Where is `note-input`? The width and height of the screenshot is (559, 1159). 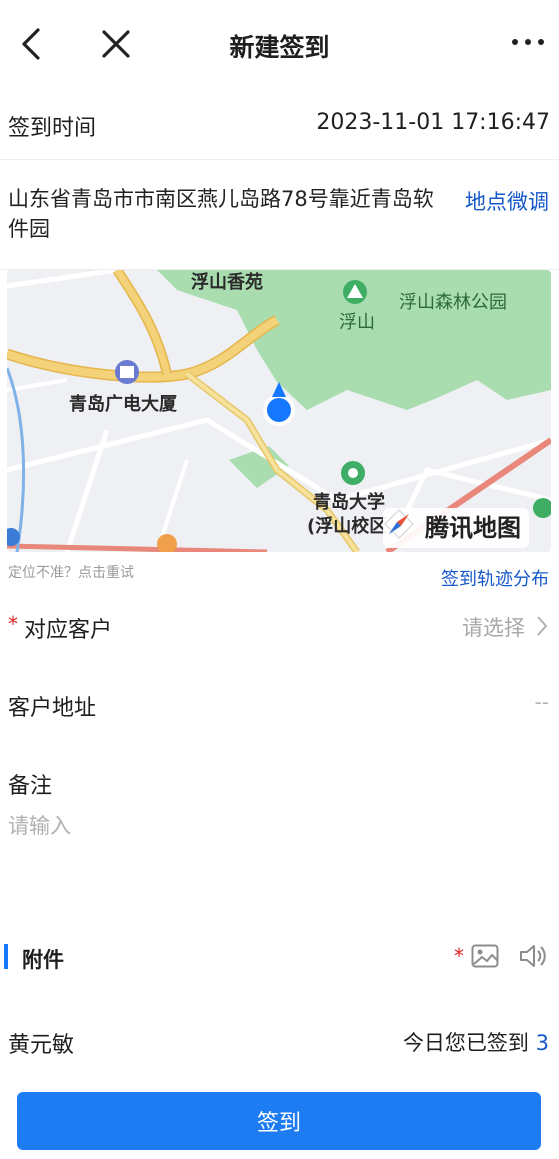 note-input is located at coordinates (278, 855).